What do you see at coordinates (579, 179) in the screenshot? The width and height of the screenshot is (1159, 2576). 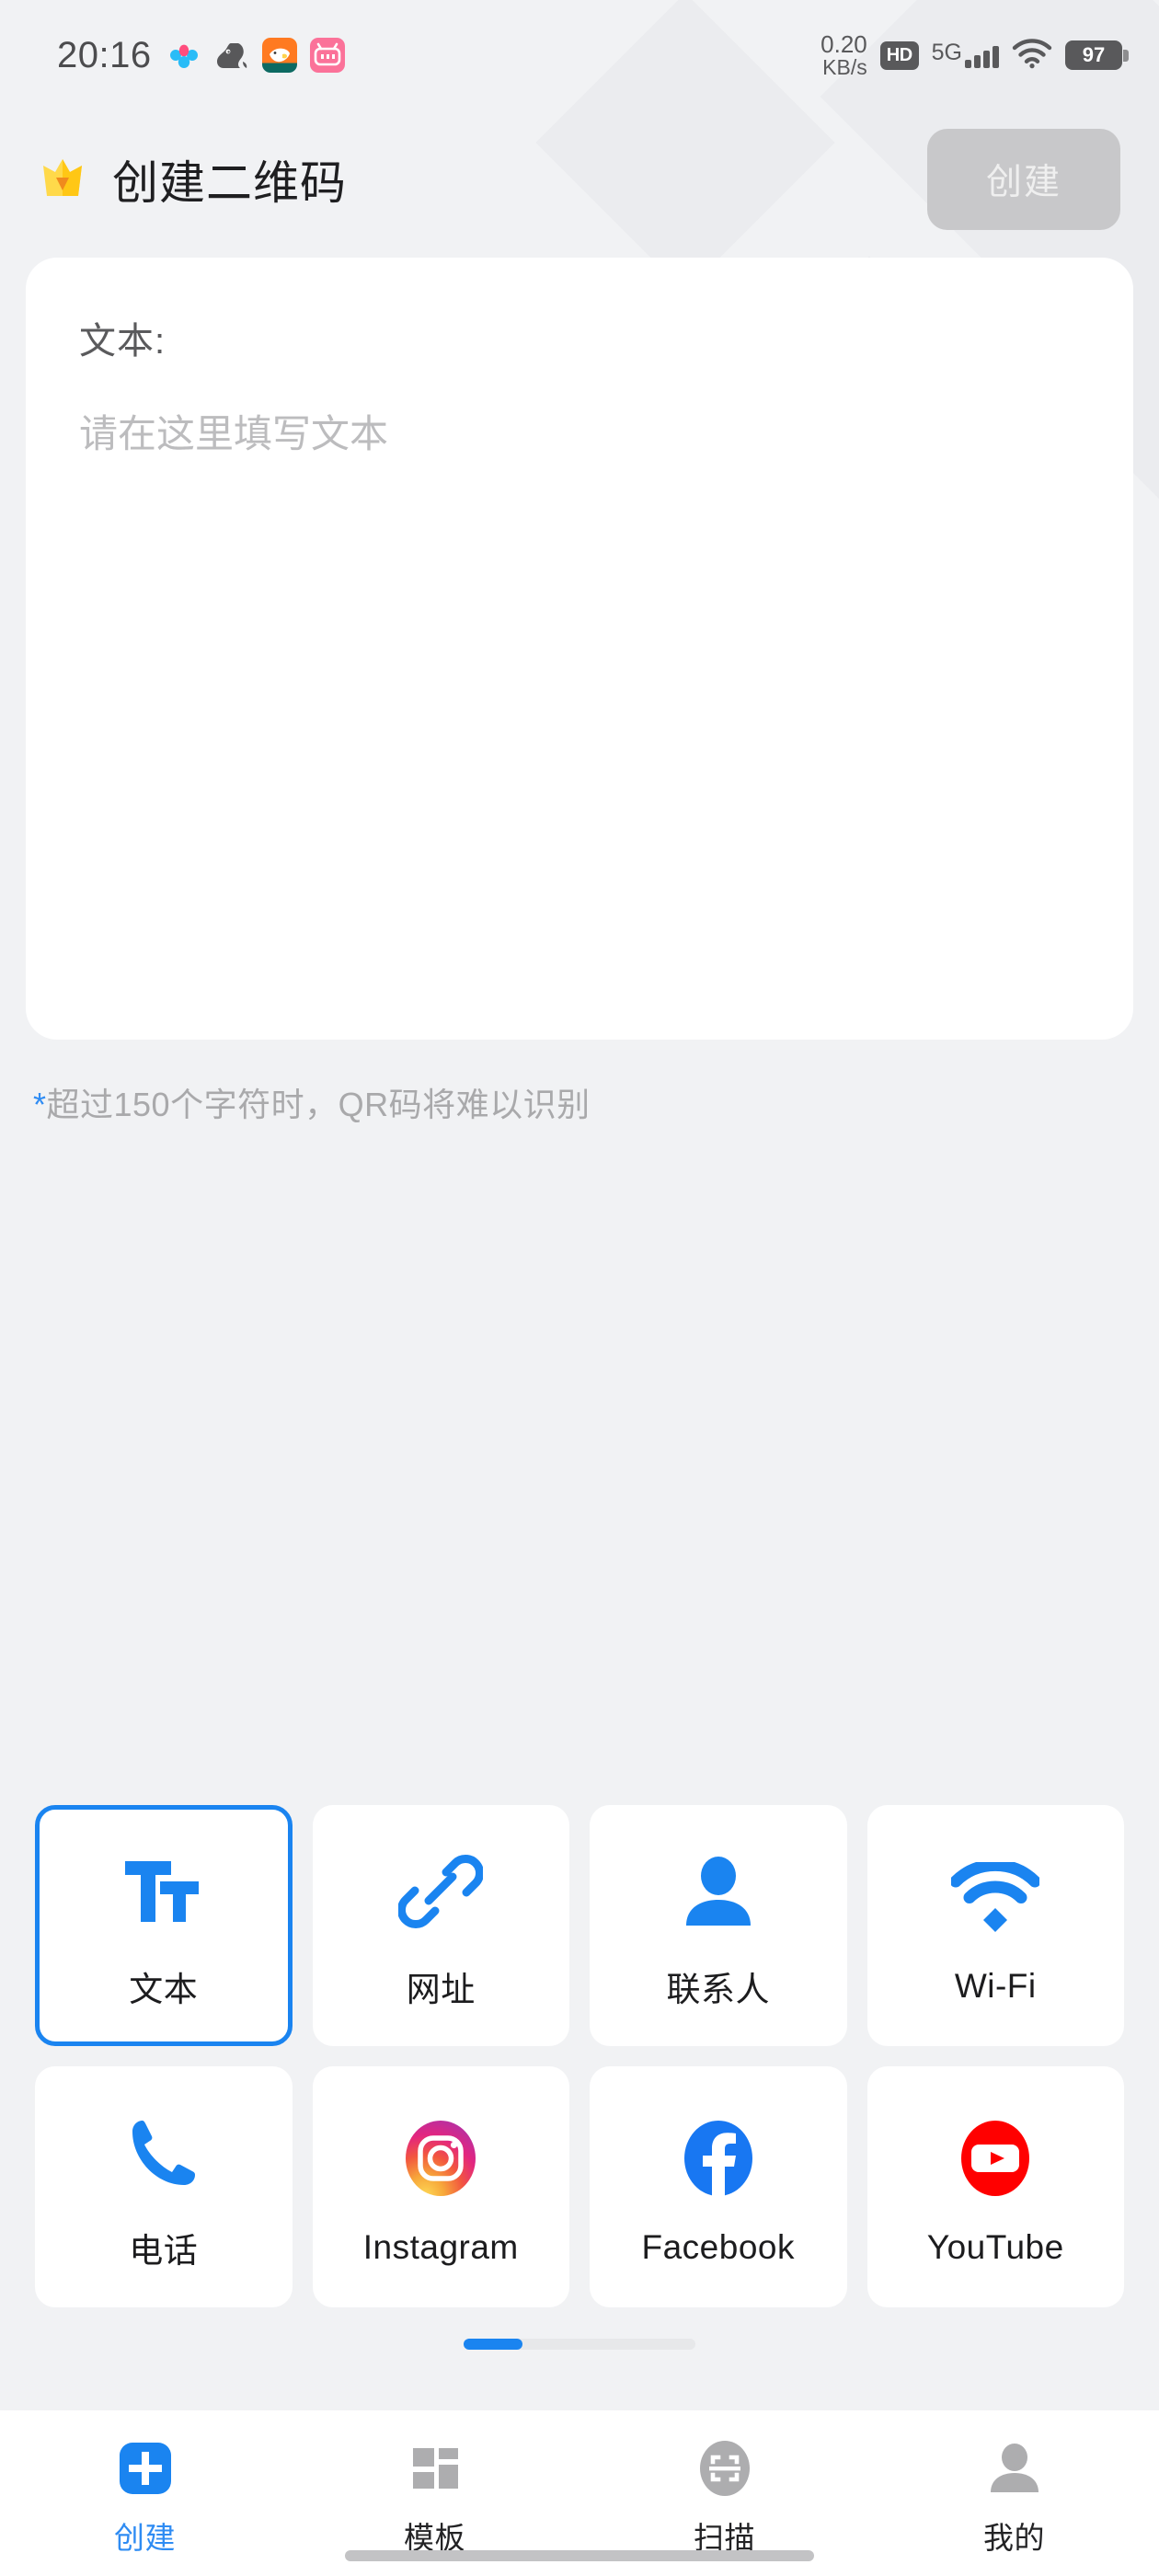 I see `page-header: 创建二维码 创建` at bounding box center [579, 179].